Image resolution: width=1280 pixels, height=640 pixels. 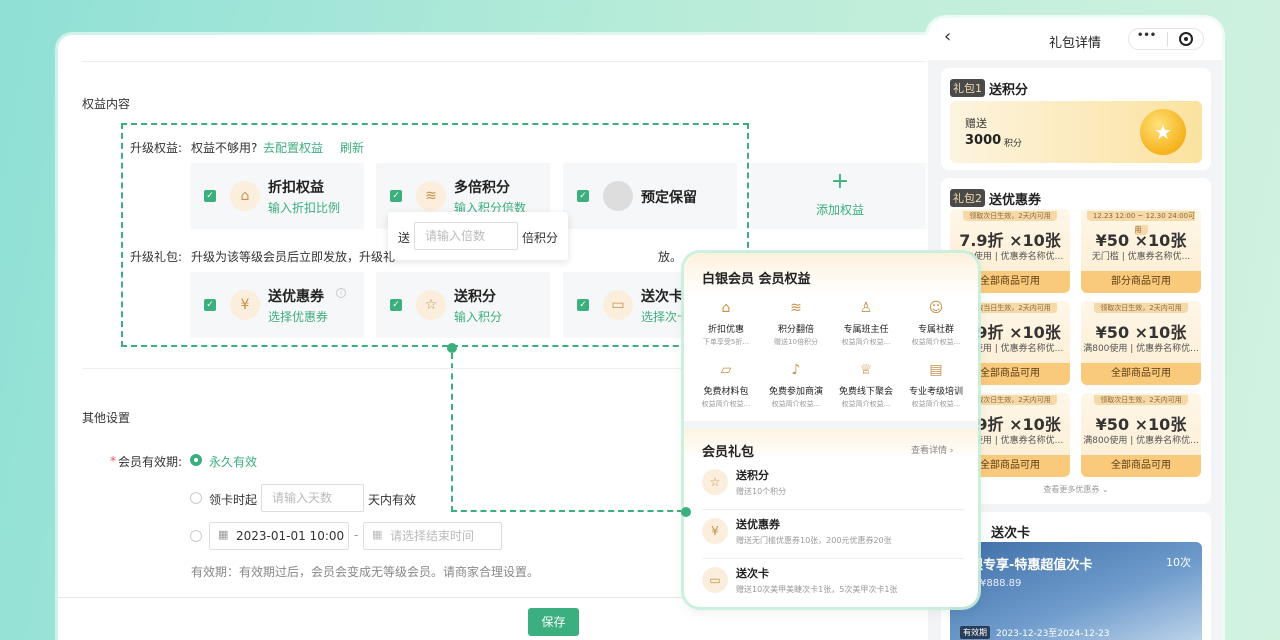 What do you see at coordinates (726, 370) in the screenshot?
I see `folder-icon: ▱` at bounding box center [726, 370].